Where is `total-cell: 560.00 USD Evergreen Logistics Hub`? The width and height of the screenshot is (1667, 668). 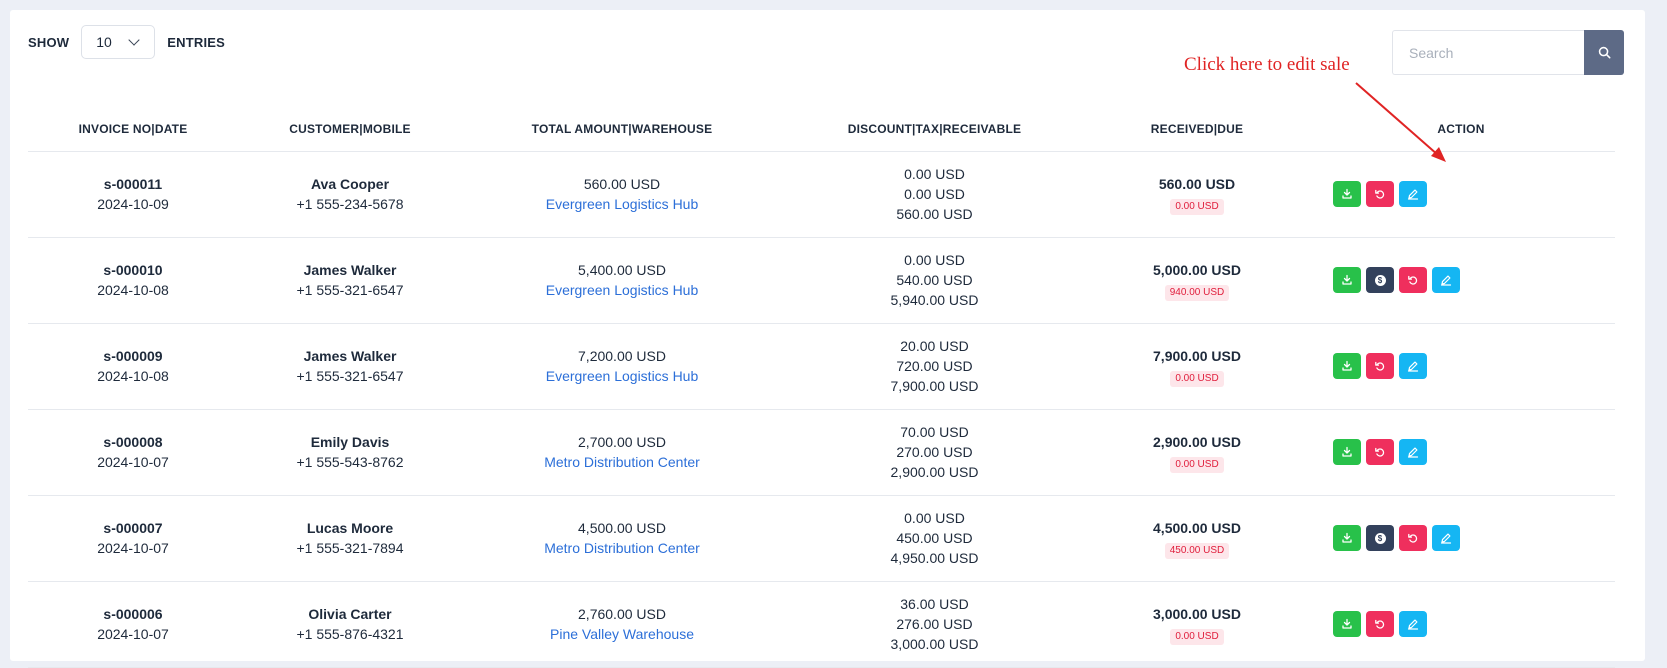 total-cell: 560.00 USD Evergreen Logistics Hub is located at coordinates (622, 194).